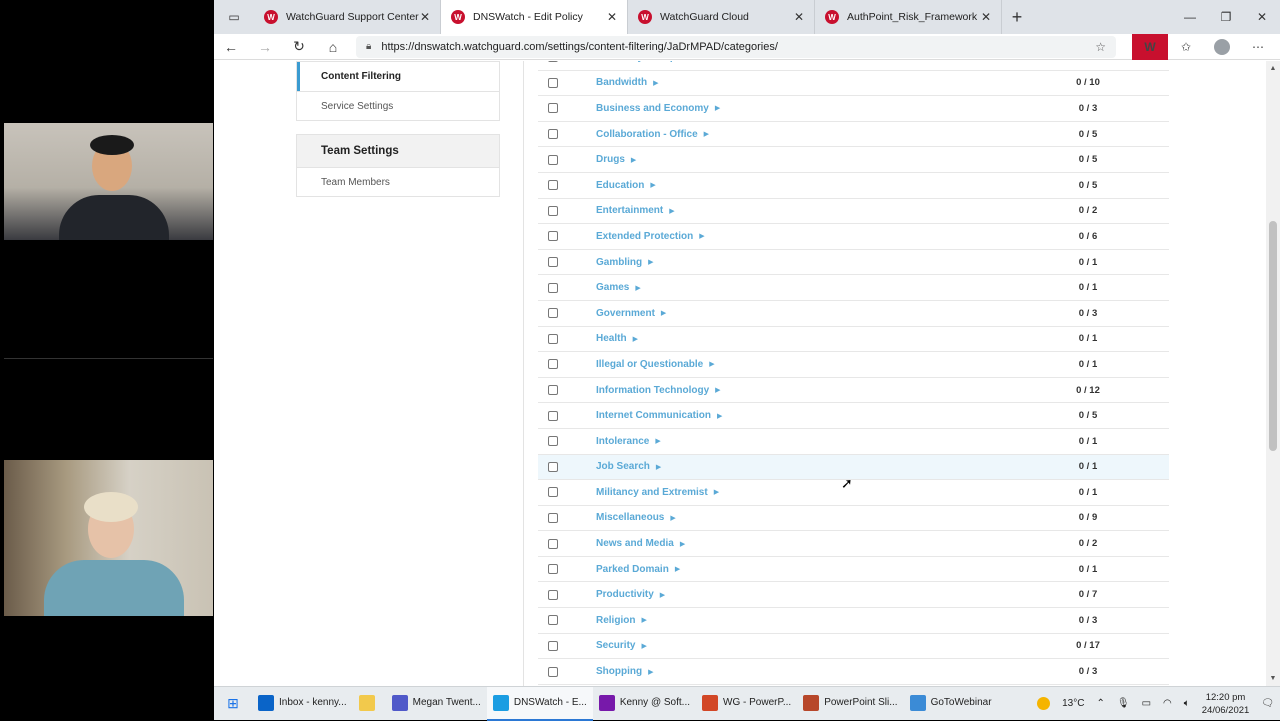 This screenshot has height=721, width=1280. I want to click on category-name-link: Militancy and Extremist, so click(652, 492).